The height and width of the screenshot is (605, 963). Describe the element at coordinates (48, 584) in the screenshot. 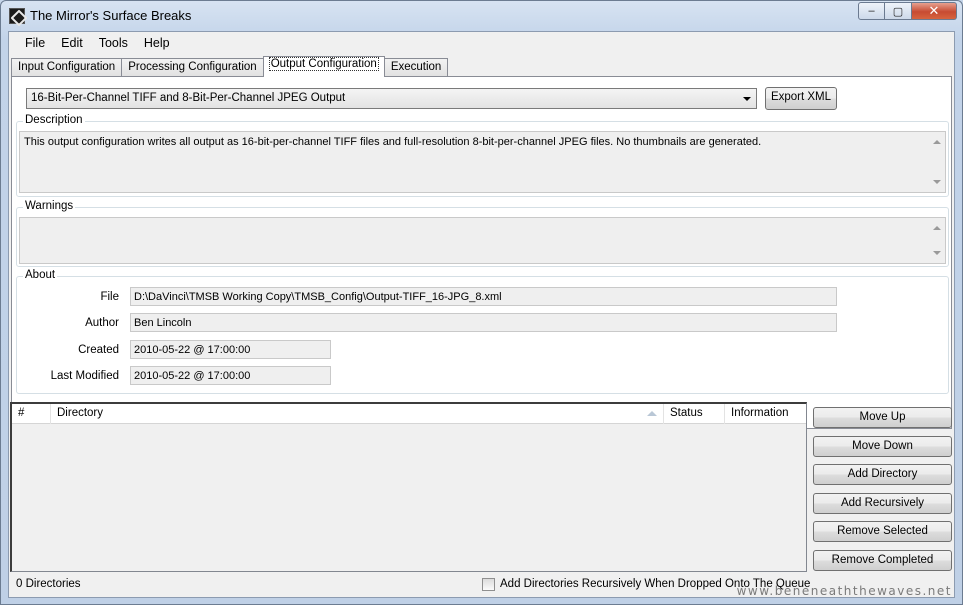

I see `directory-count: 0 Directories` at that location.